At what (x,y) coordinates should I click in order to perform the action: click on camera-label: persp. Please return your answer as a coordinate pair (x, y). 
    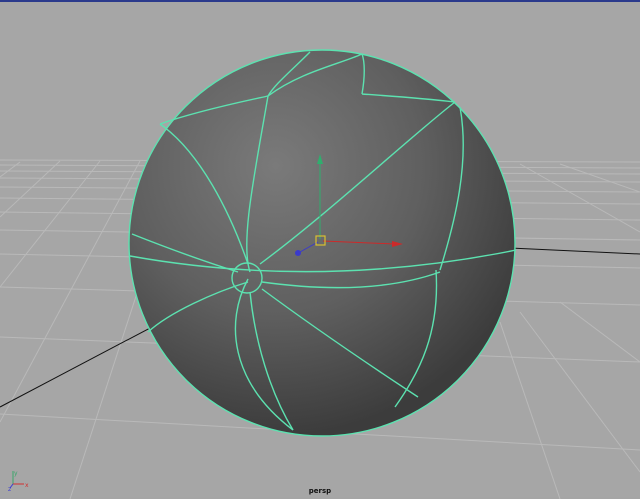
    Looking at the image, I should click on (320, 491).